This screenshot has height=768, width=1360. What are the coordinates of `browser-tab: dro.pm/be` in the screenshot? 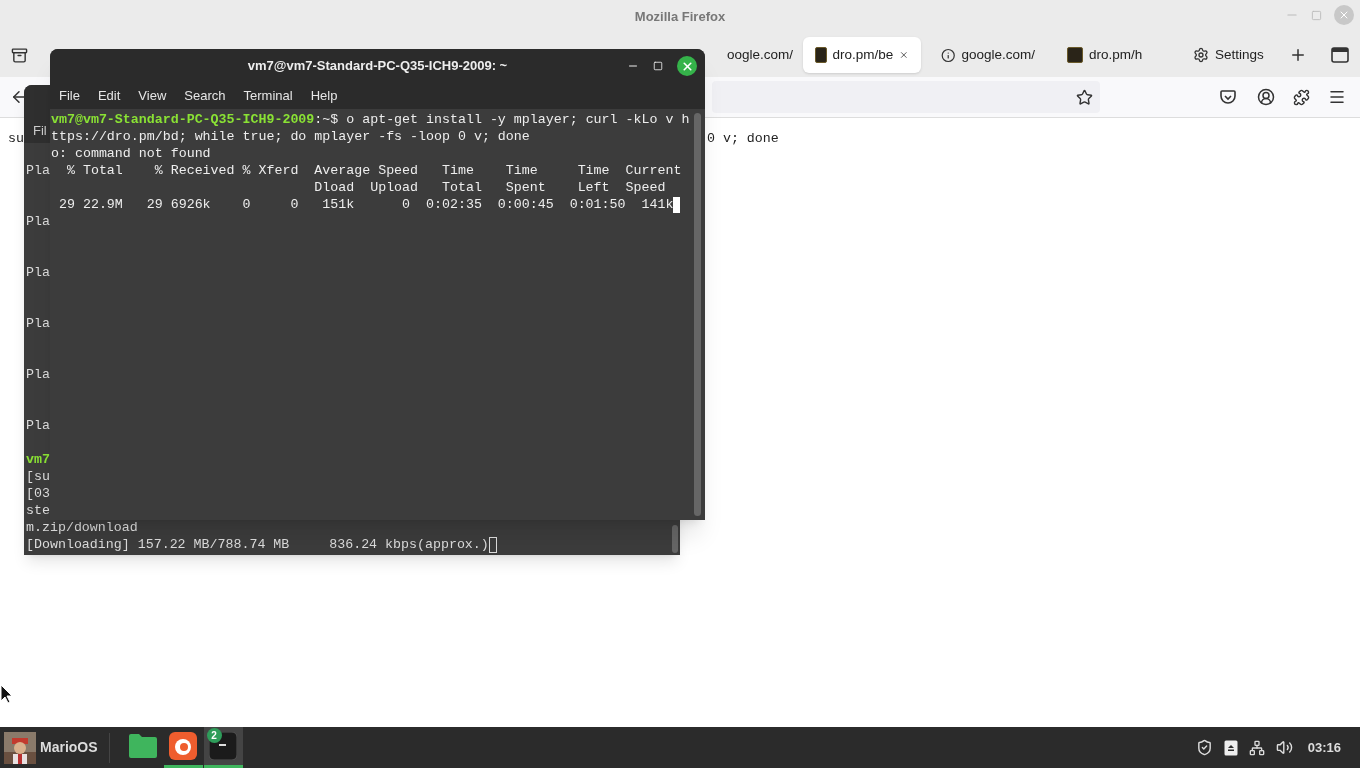 It's located at (862, 55).